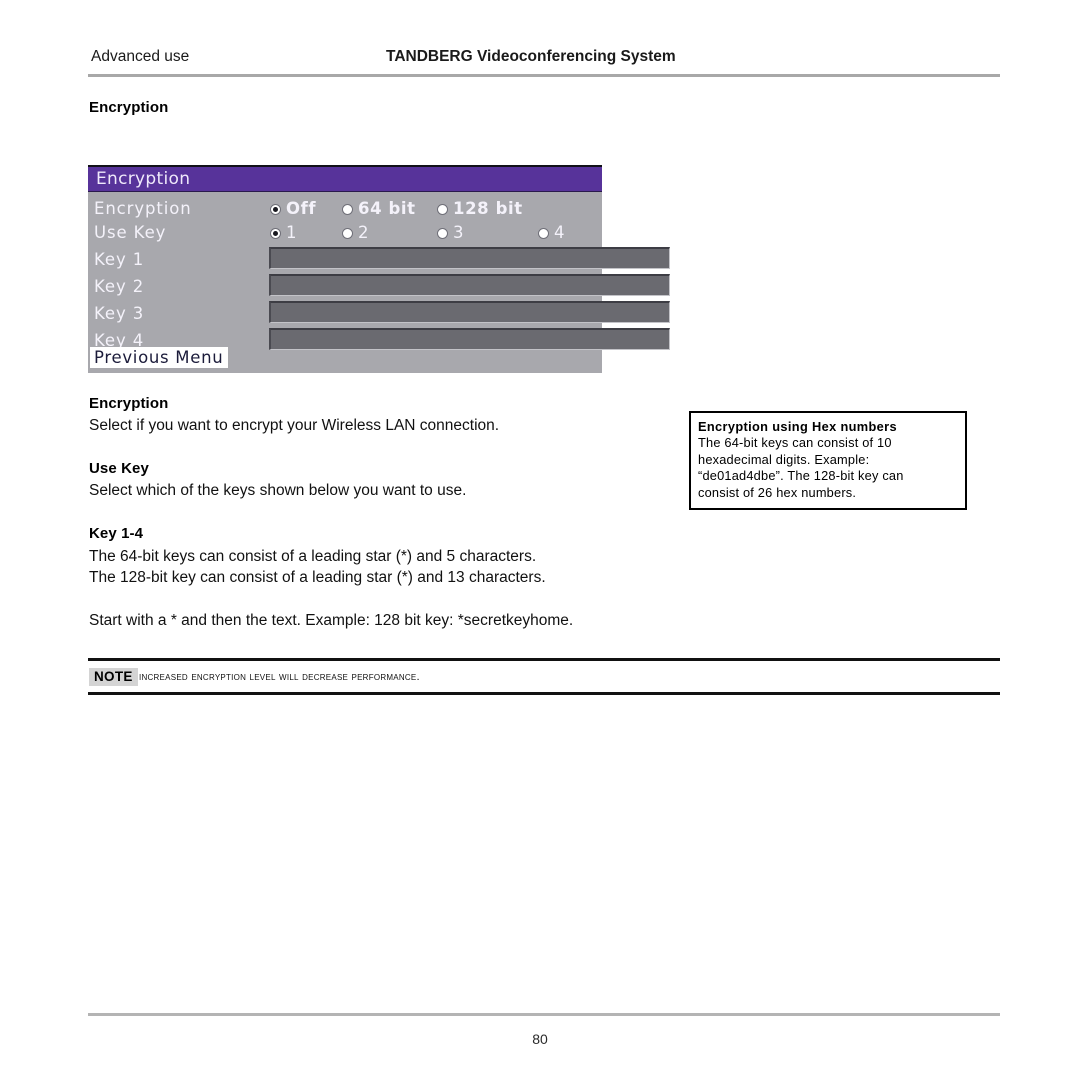 The width and height of the screenshot is (1080, 1080). I want to click on device-row-label-key-2: Key 2, so click(119, 286).